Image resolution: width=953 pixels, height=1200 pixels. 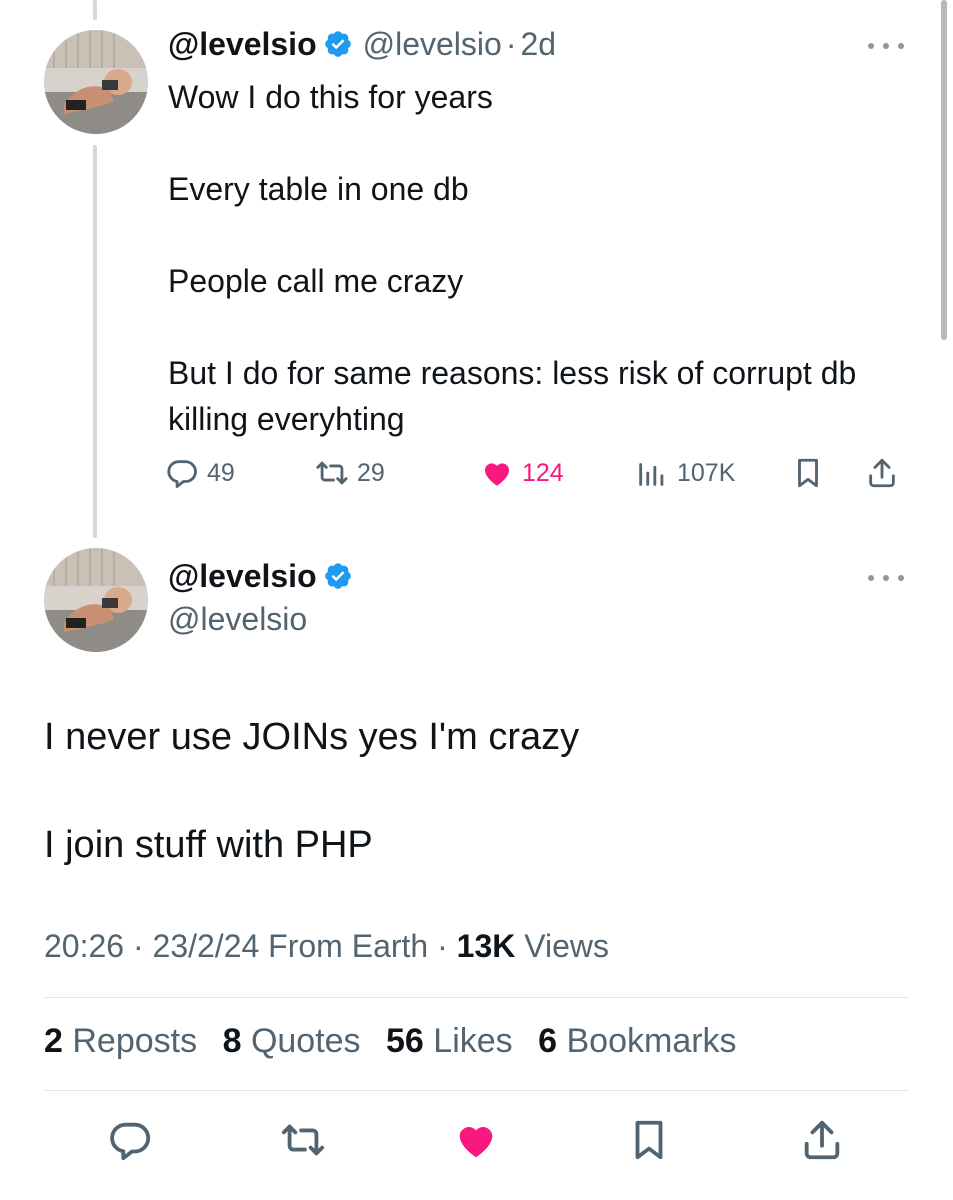 What do you see at coordinates (651, 474) in the screenshot?
I see `views-chart-icon` at bounding box center [651, 474].